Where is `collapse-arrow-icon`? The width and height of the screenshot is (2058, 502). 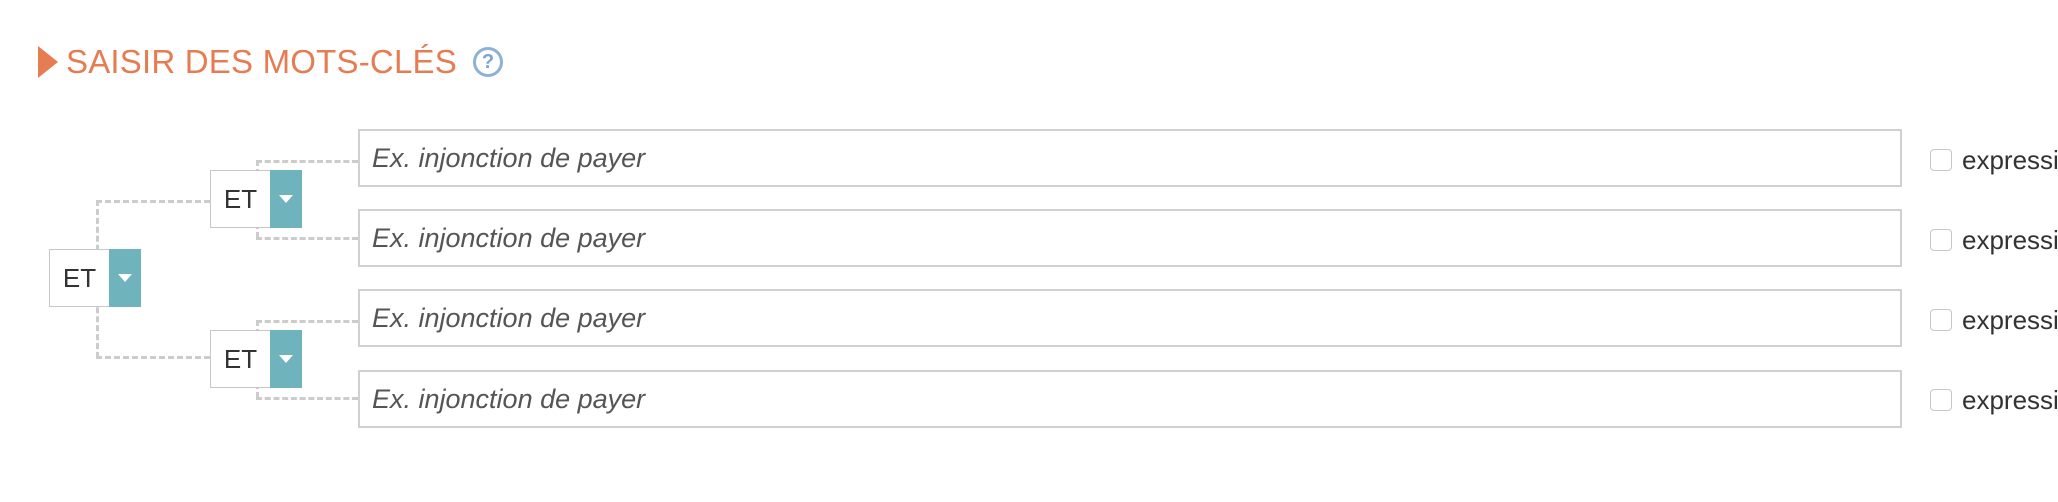 collapse-arrow-icon is located at coordinates (48, 62).